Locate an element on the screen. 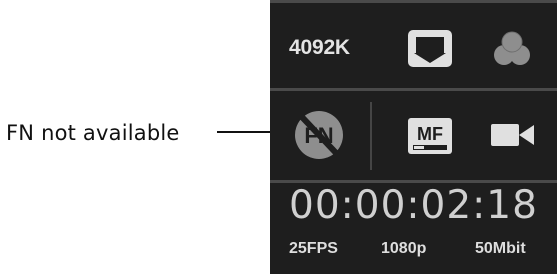  white-balance-preset-icon is located at coordinates (430, 49).